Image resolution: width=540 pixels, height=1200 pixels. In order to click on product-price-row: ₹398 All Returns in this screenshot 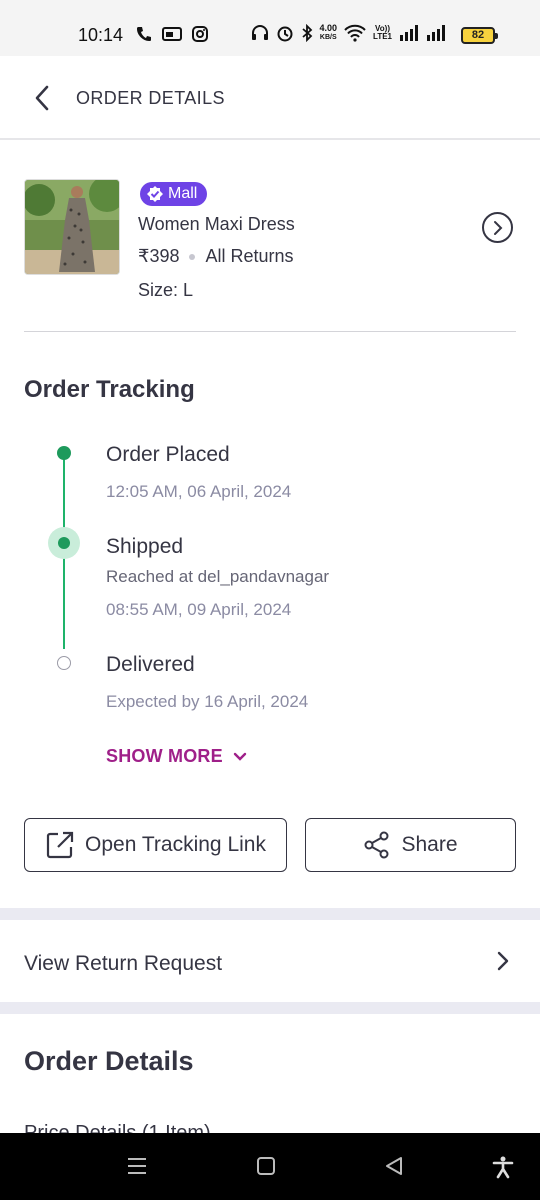, I will do `click(216, 256)`.